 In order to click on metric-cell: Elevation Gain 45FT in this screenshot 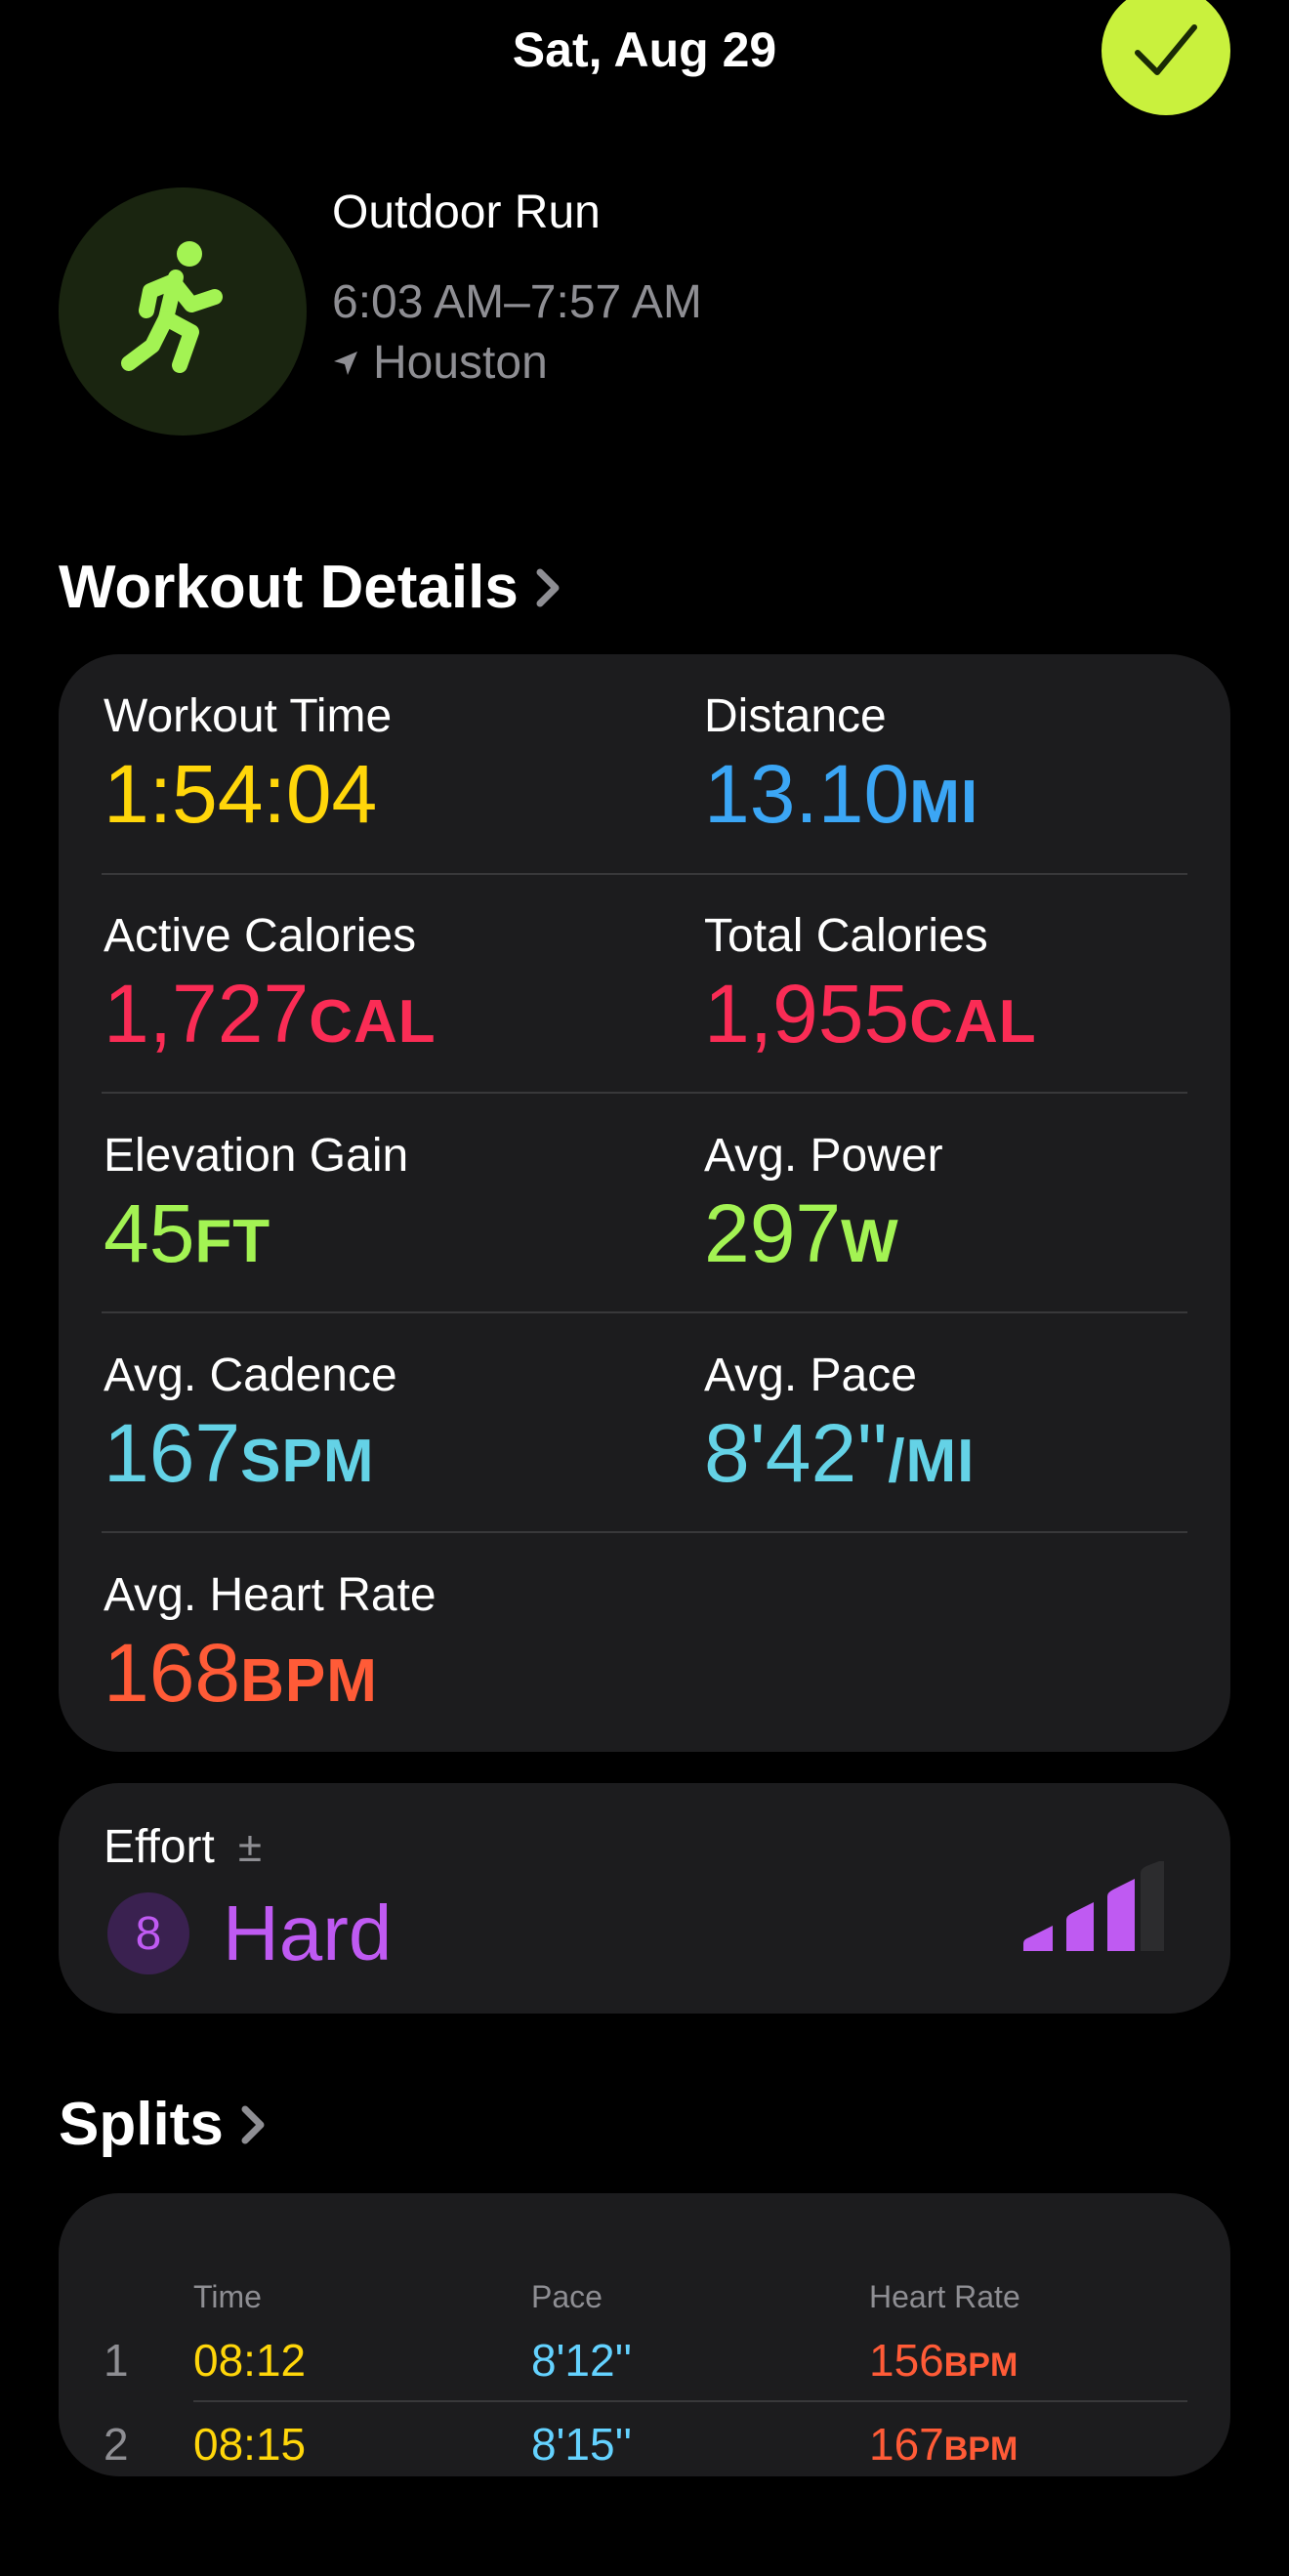, I will do `click(256, 1201)`.